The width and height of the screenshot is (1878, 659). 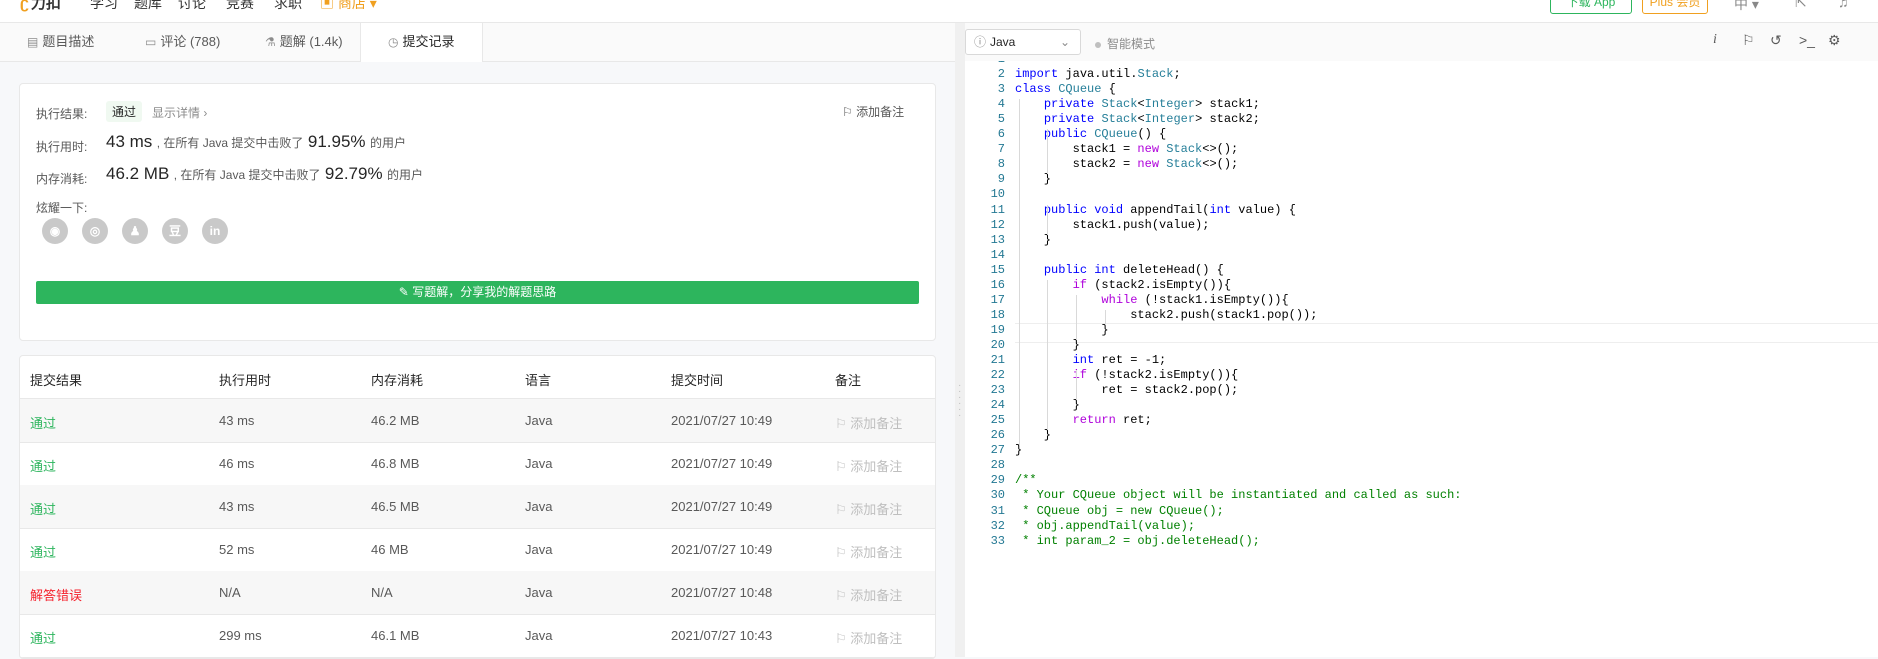 I want to click on console-icon: >_, so click(x=1807, y=40).